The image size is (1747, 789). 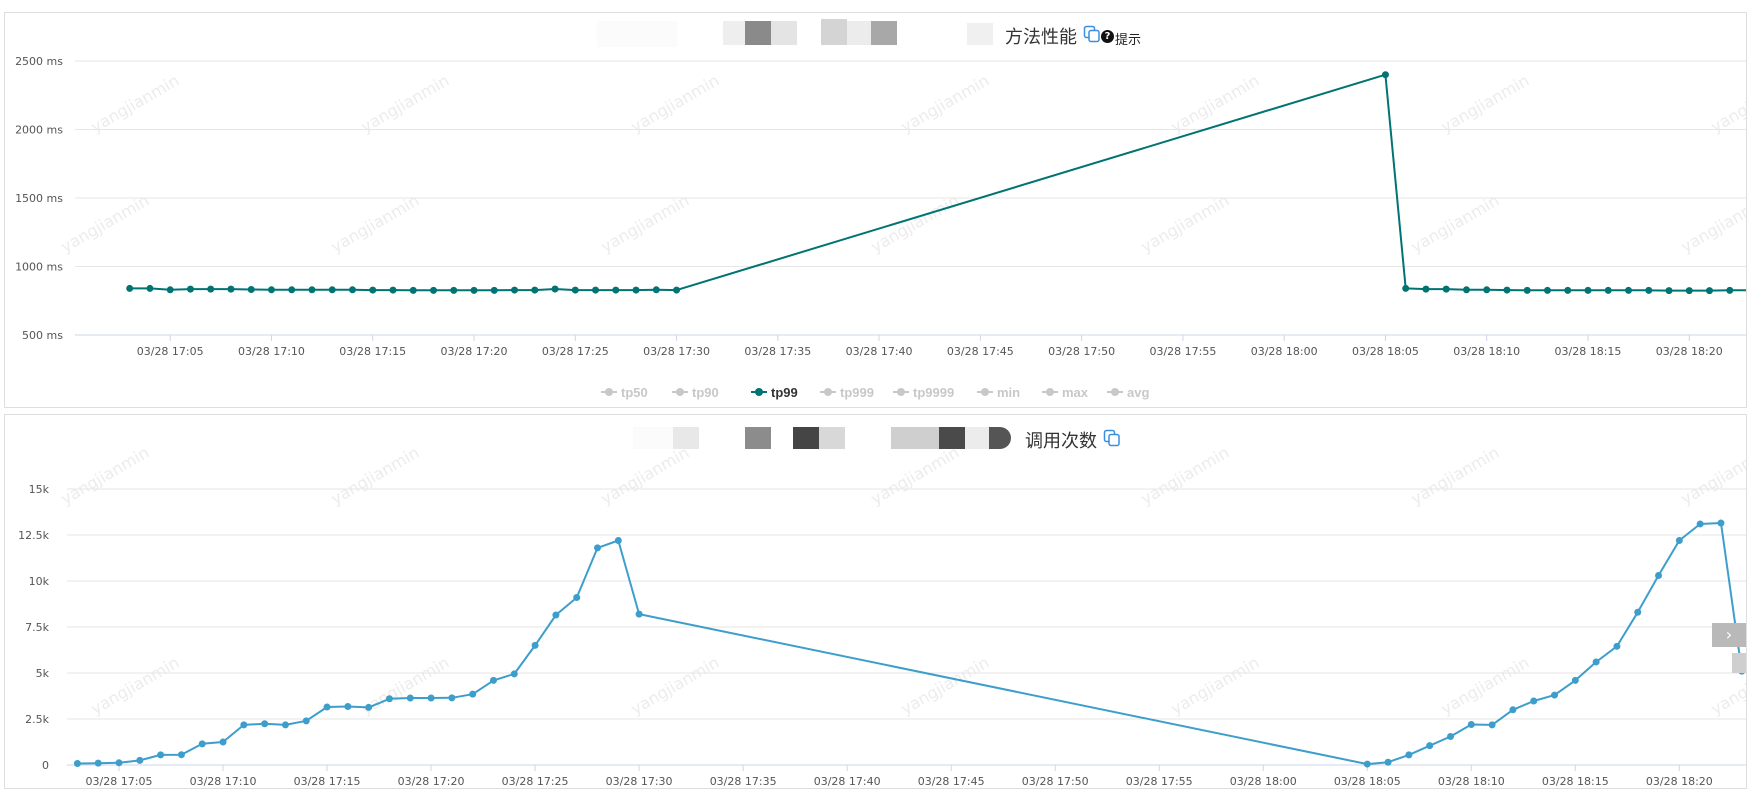 I want to click on x-tick-label: 03/28 17:40, so click(x=879, y=351).